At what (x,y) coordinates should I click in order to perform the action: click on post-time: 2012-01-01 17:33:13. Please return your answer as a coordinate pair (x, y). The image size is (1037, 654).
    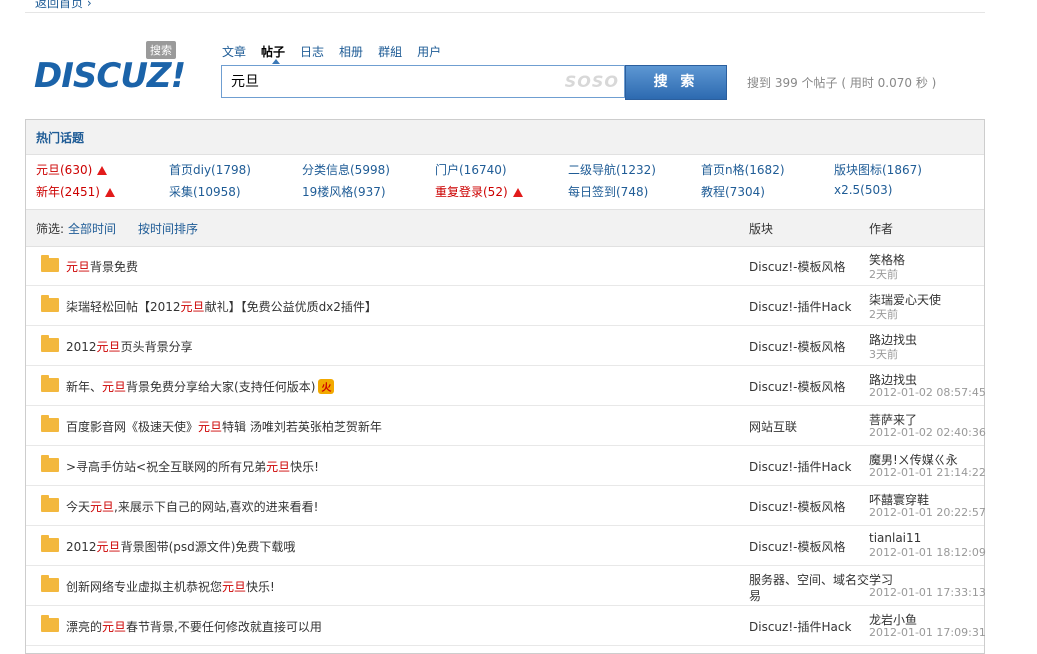
    Looking at the image, I should click on (927, 592).